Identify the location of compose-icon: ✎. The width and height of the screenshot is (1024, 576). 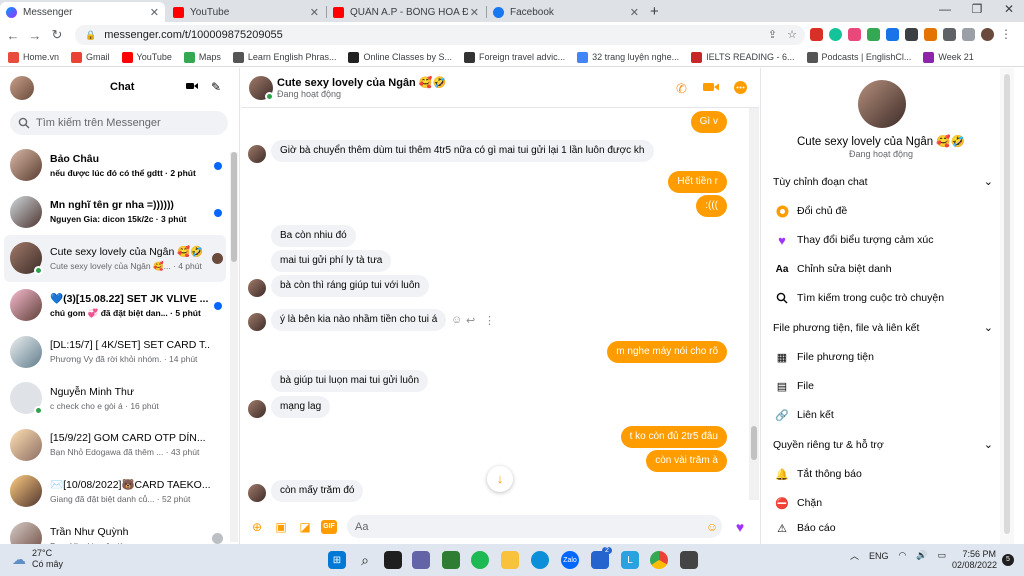
(216, 87).